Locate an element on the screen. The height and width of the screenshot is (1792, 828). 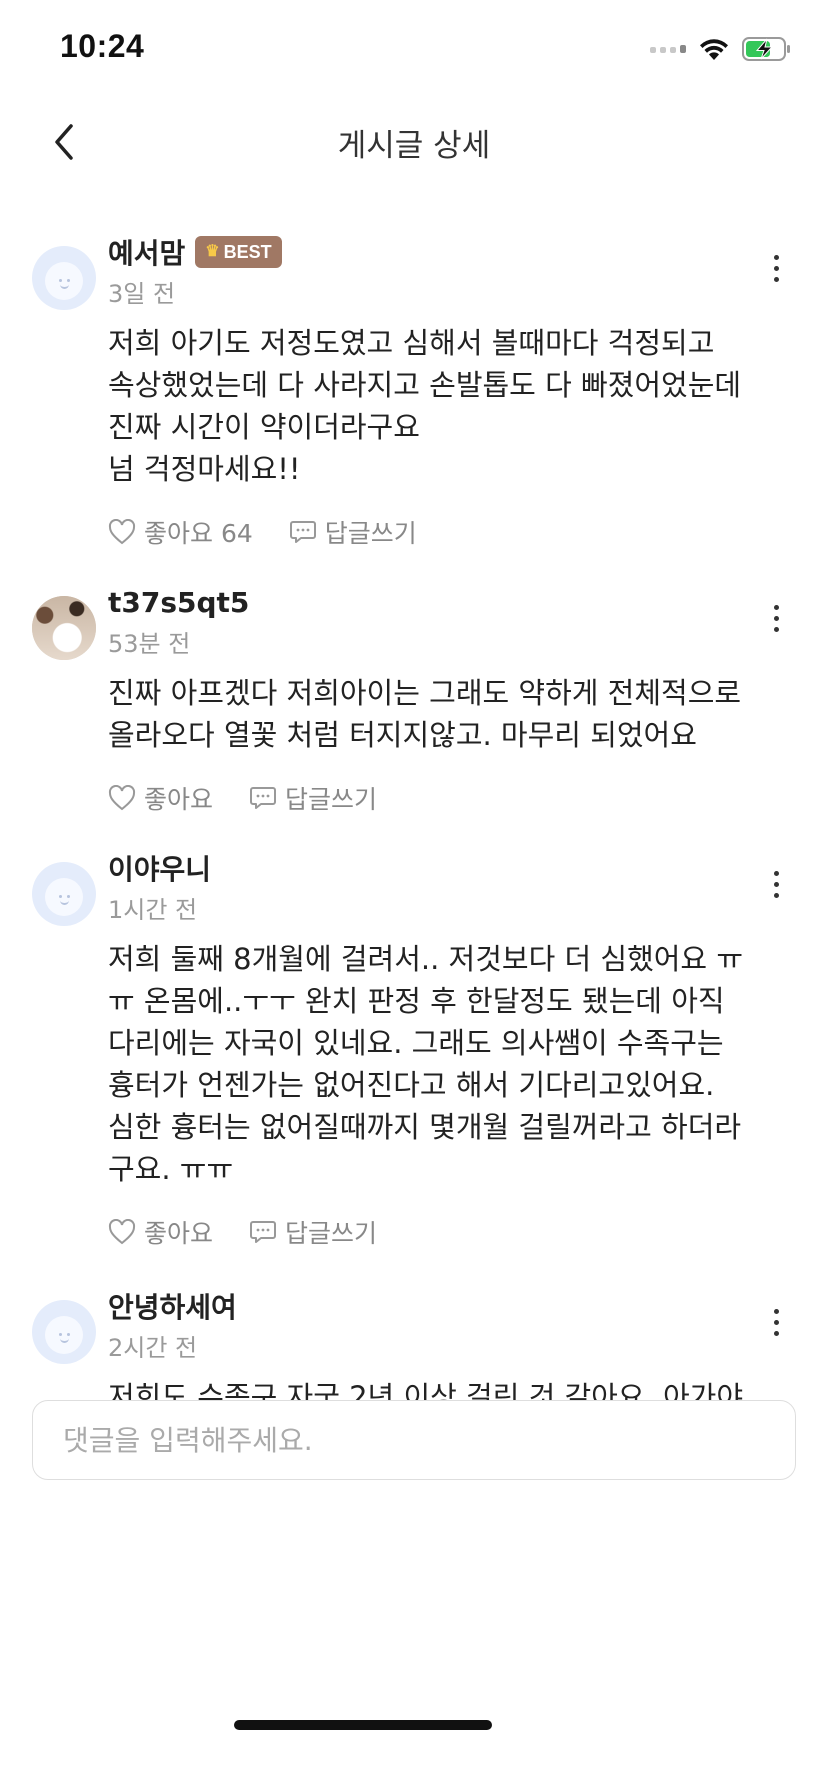
page-title: 게시글 상세 is located at coordinates (414, 146).